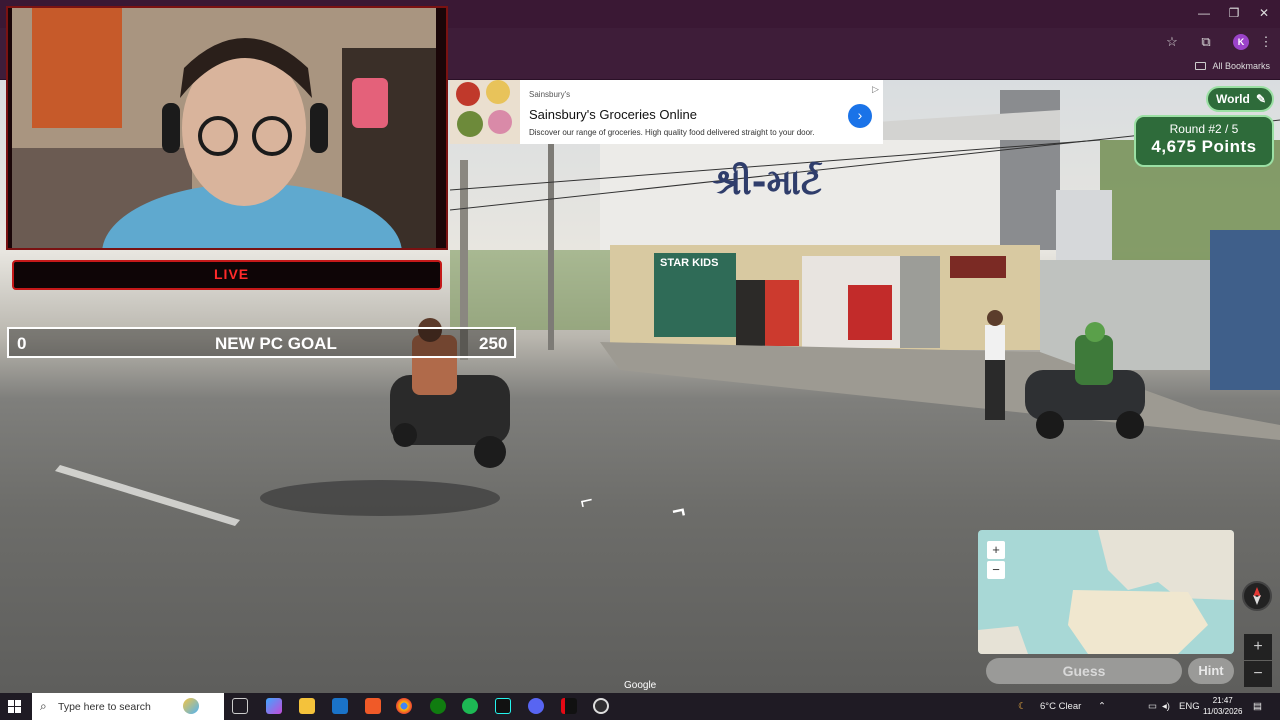 Image resolution: width=1280 pixels, height=720 pixels. What do you see at coordinates (43, 706) in the screenshot?
I see `search-icon: ⌕` at bounding box center [43, 706].